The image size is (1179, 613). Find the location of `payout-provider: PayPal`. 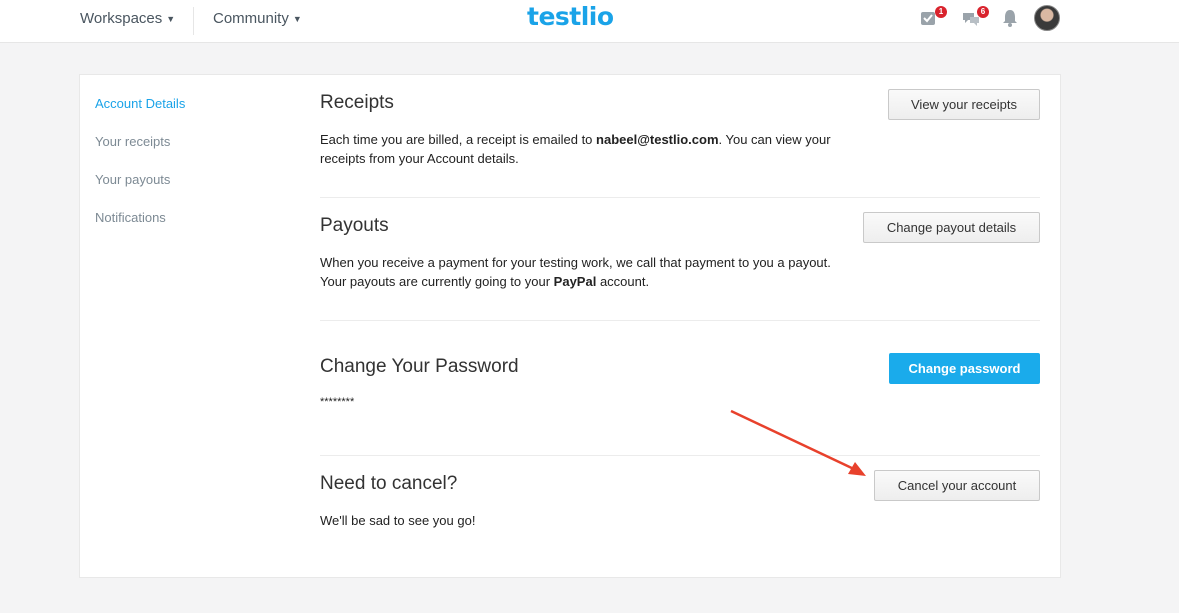

payout-provider: PayPal is located at coordinates (575, 281).